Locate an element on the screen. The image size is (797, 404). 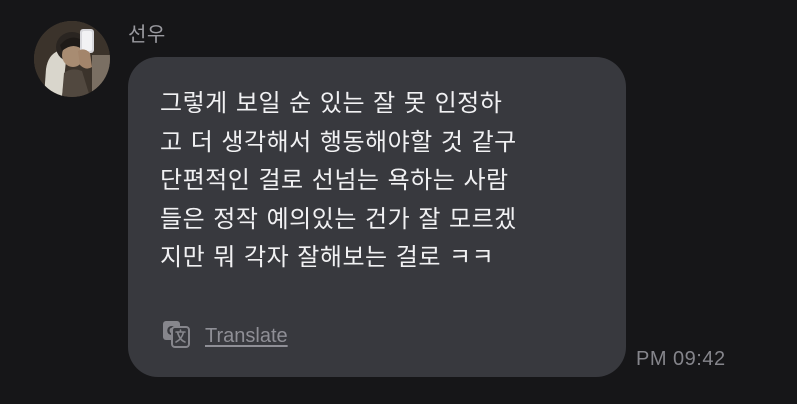
message-timestamp: PM 09:42 is located at coordinates (681, 359).